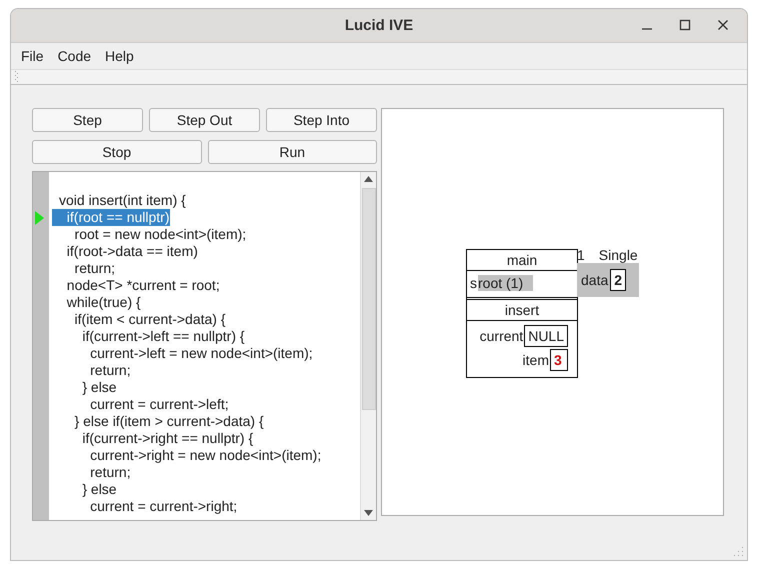 The height and width of the screenshot is (571, 758). Describe the element at coordinates (103, 302) in the screenshot. I see `code-line: while(true) {` at that location.